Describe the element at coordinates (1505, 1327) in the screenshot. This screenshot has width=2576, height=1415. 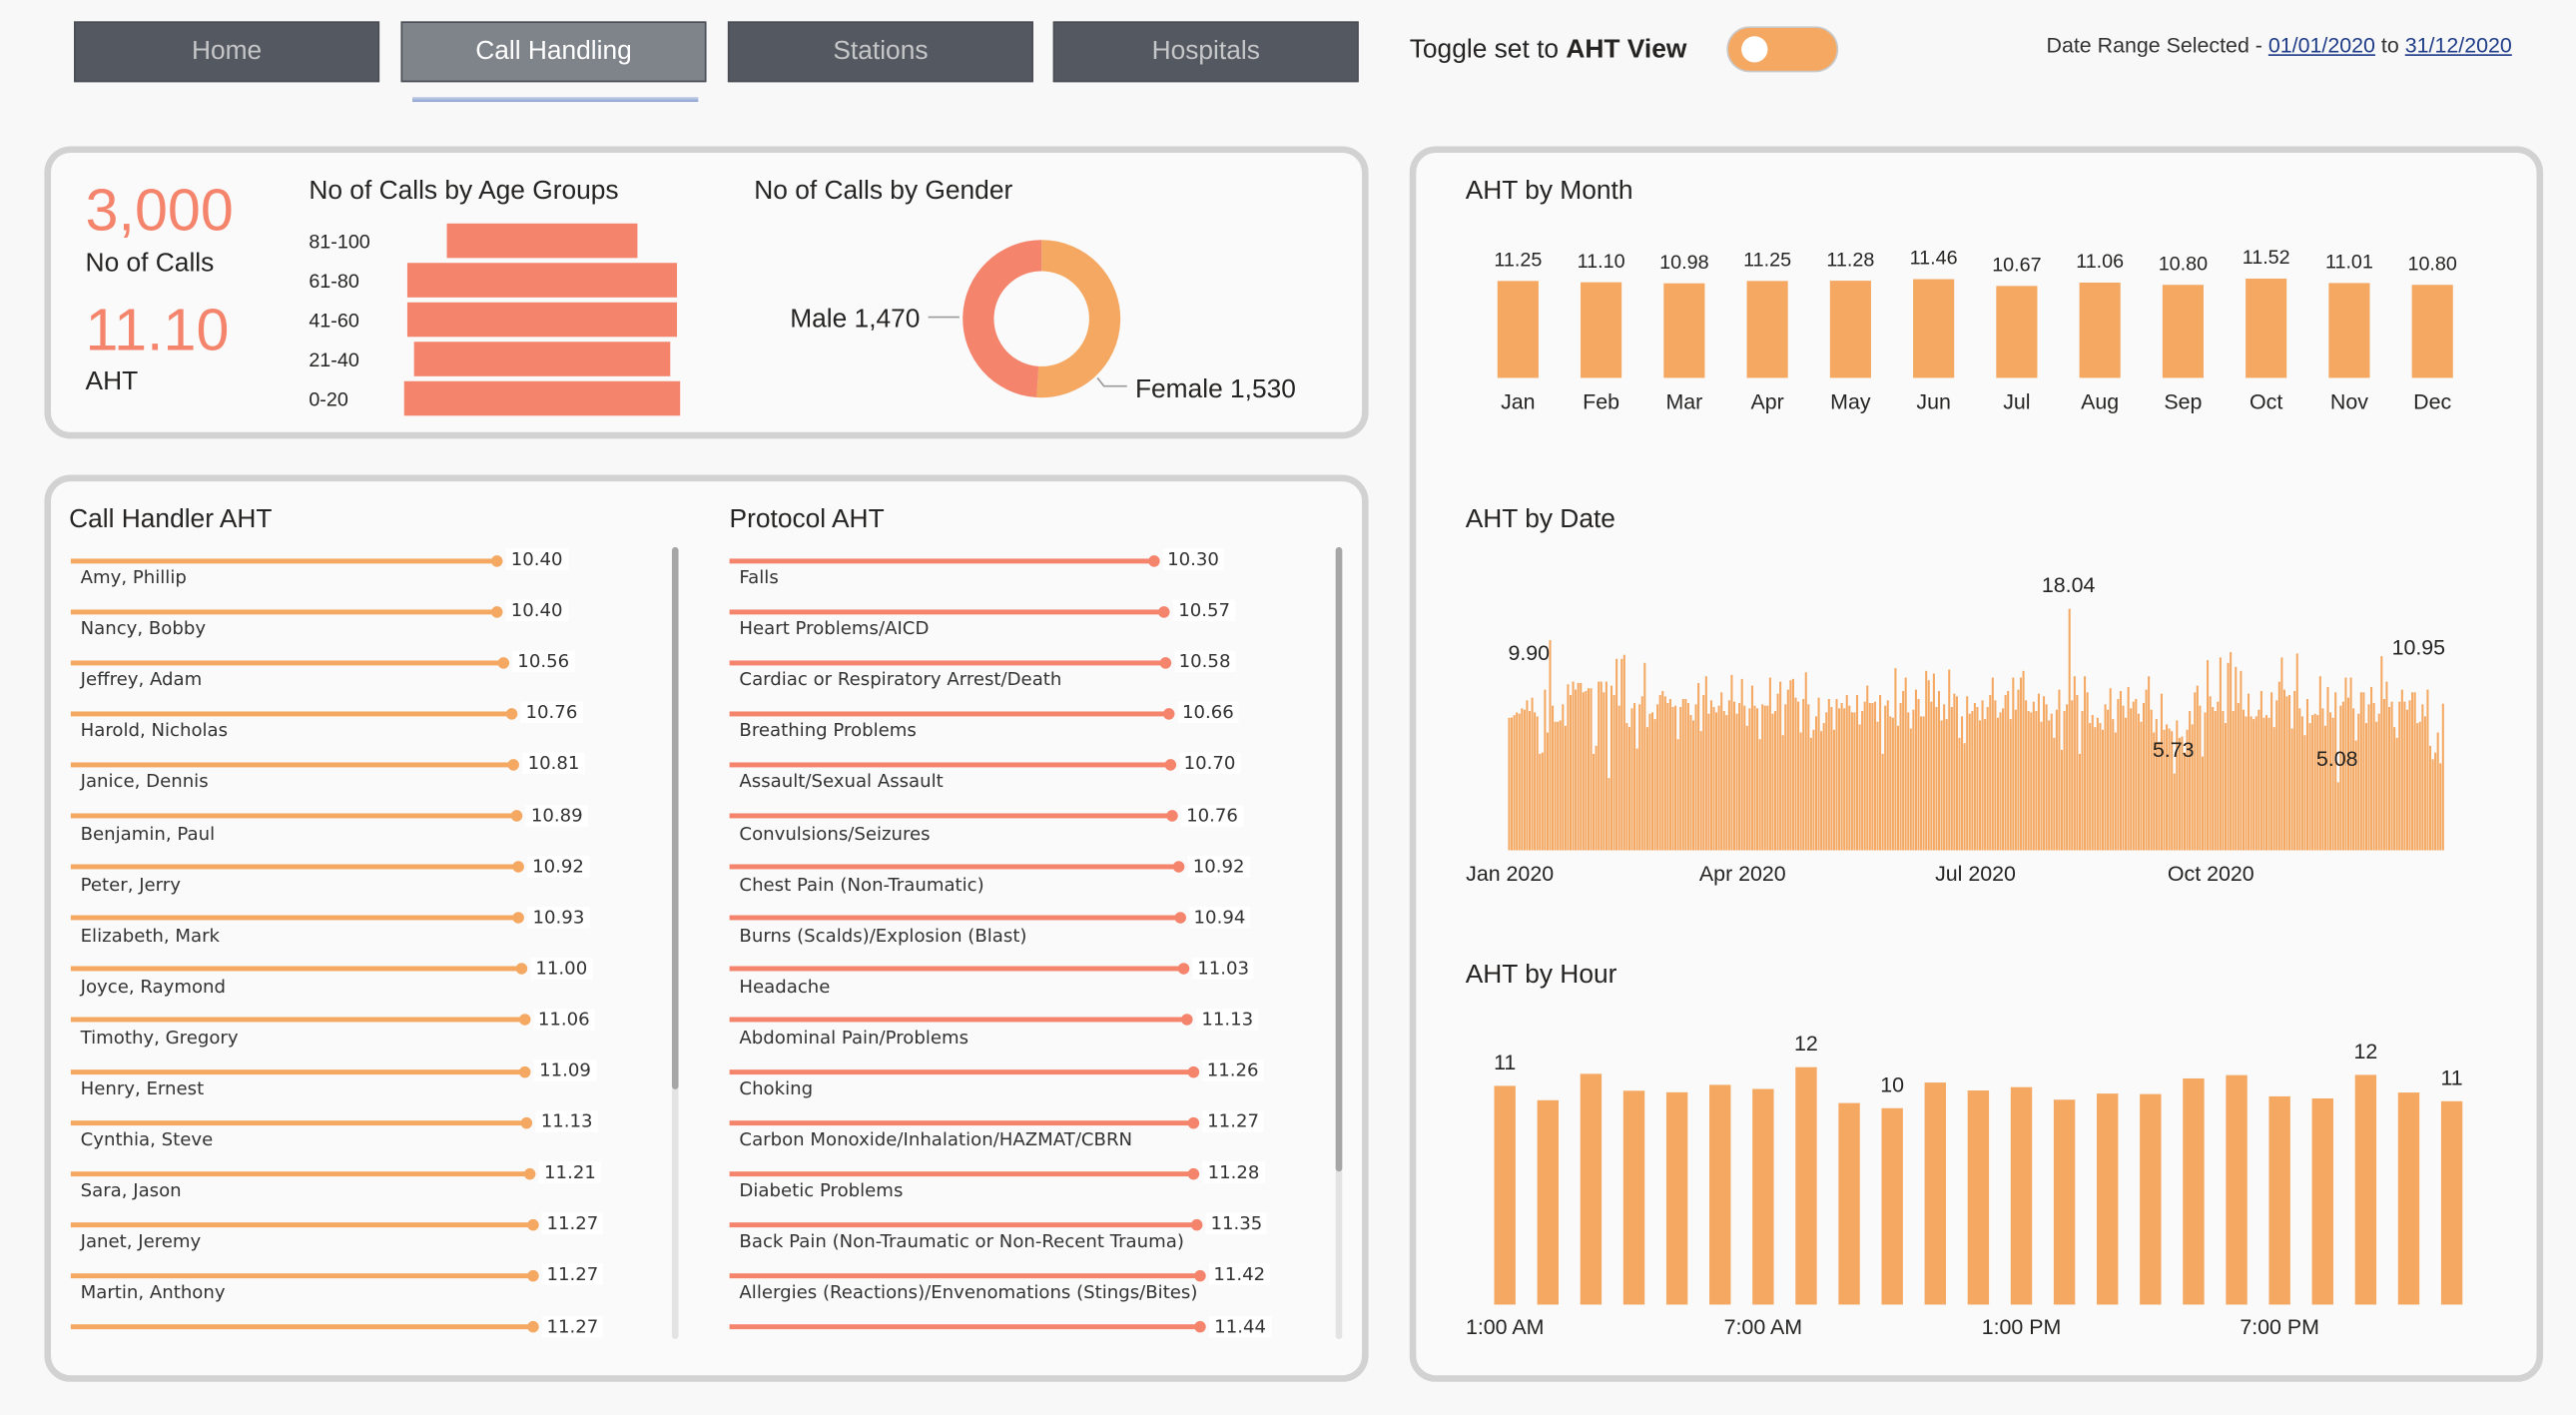
I see `hour-axis-label: 1:00 AM` at that location.